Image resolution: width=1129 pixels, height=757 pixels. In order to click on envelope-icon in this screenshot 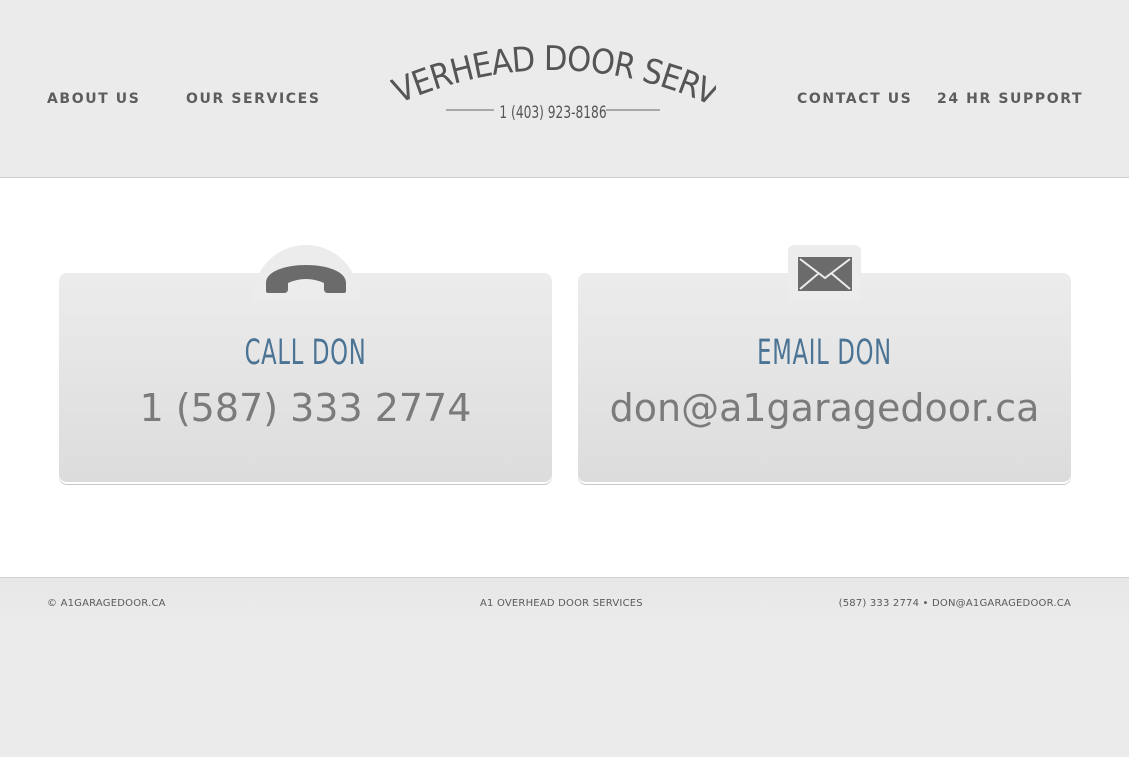, I will do `click(825, 274)`.